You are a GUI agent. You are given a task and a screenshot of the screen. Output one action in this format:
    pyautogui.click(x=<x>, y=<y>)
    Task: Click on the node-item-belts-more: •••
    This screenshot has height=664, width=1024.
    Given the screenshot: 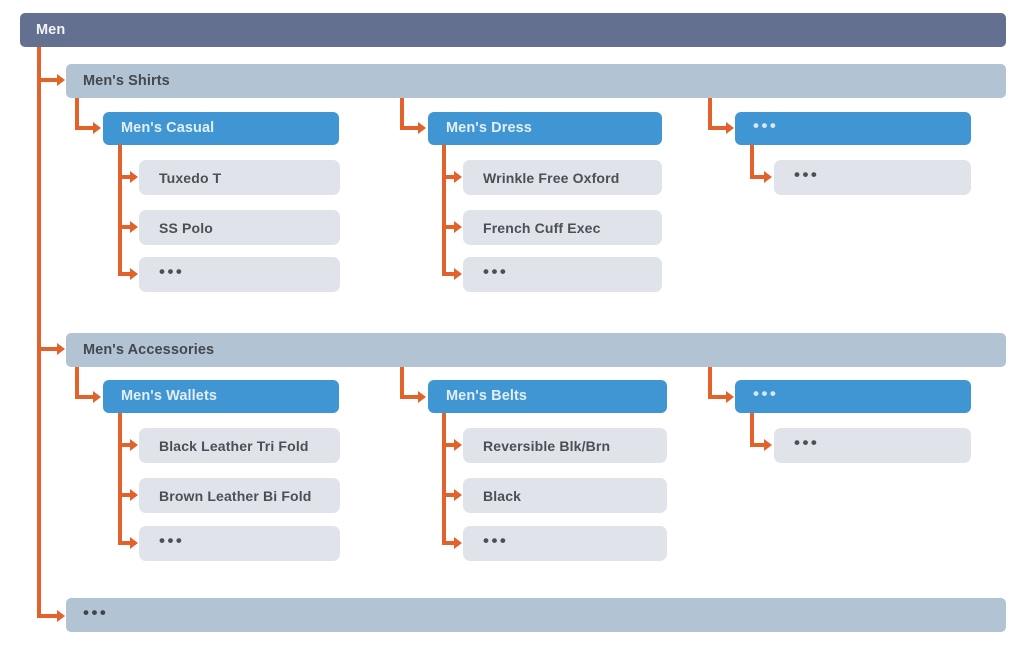 What is the action you would take?
    pyautogui.click(x=565, y=543)
    